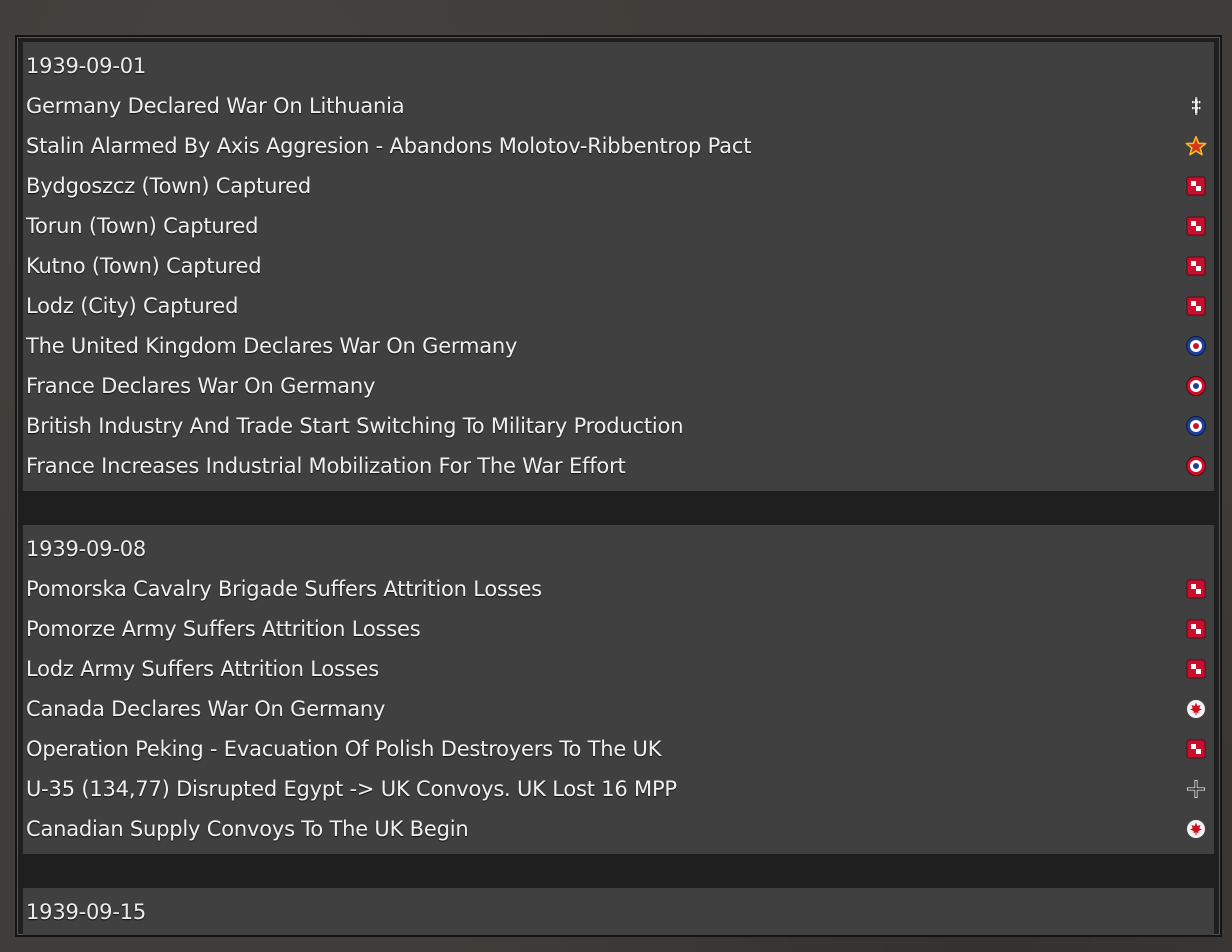 This screenshot has height=952, width=1232. What do you see at coordinates (169, 186) in the screenshot?
I see `event-text: Bydgoszcz (Town) Captured` at bounding box center [169, 186].